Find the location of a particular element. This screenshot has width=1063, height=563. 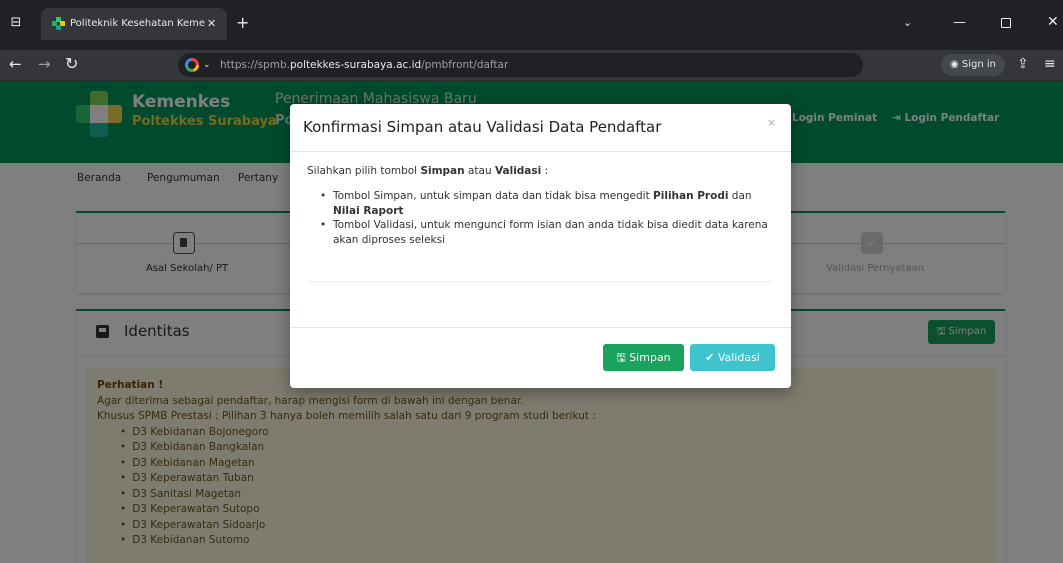

check-icon: ✔ is located at coordinates (710, 357).